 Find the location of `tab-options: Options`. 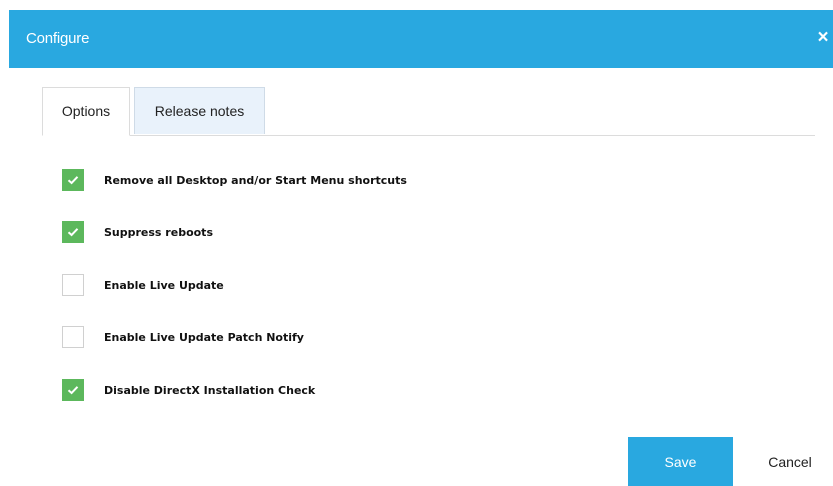

tab-options: Options is located at coordinates (86, 111).